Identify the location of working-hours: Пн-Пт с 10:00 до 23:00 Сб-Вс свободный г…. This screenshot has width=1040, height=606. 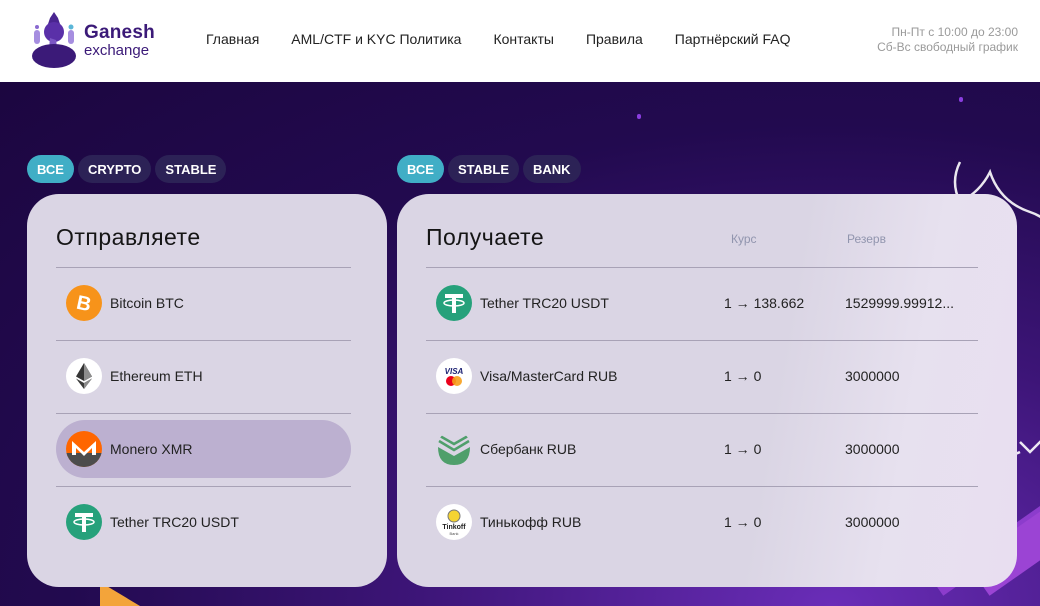
(947, 40).